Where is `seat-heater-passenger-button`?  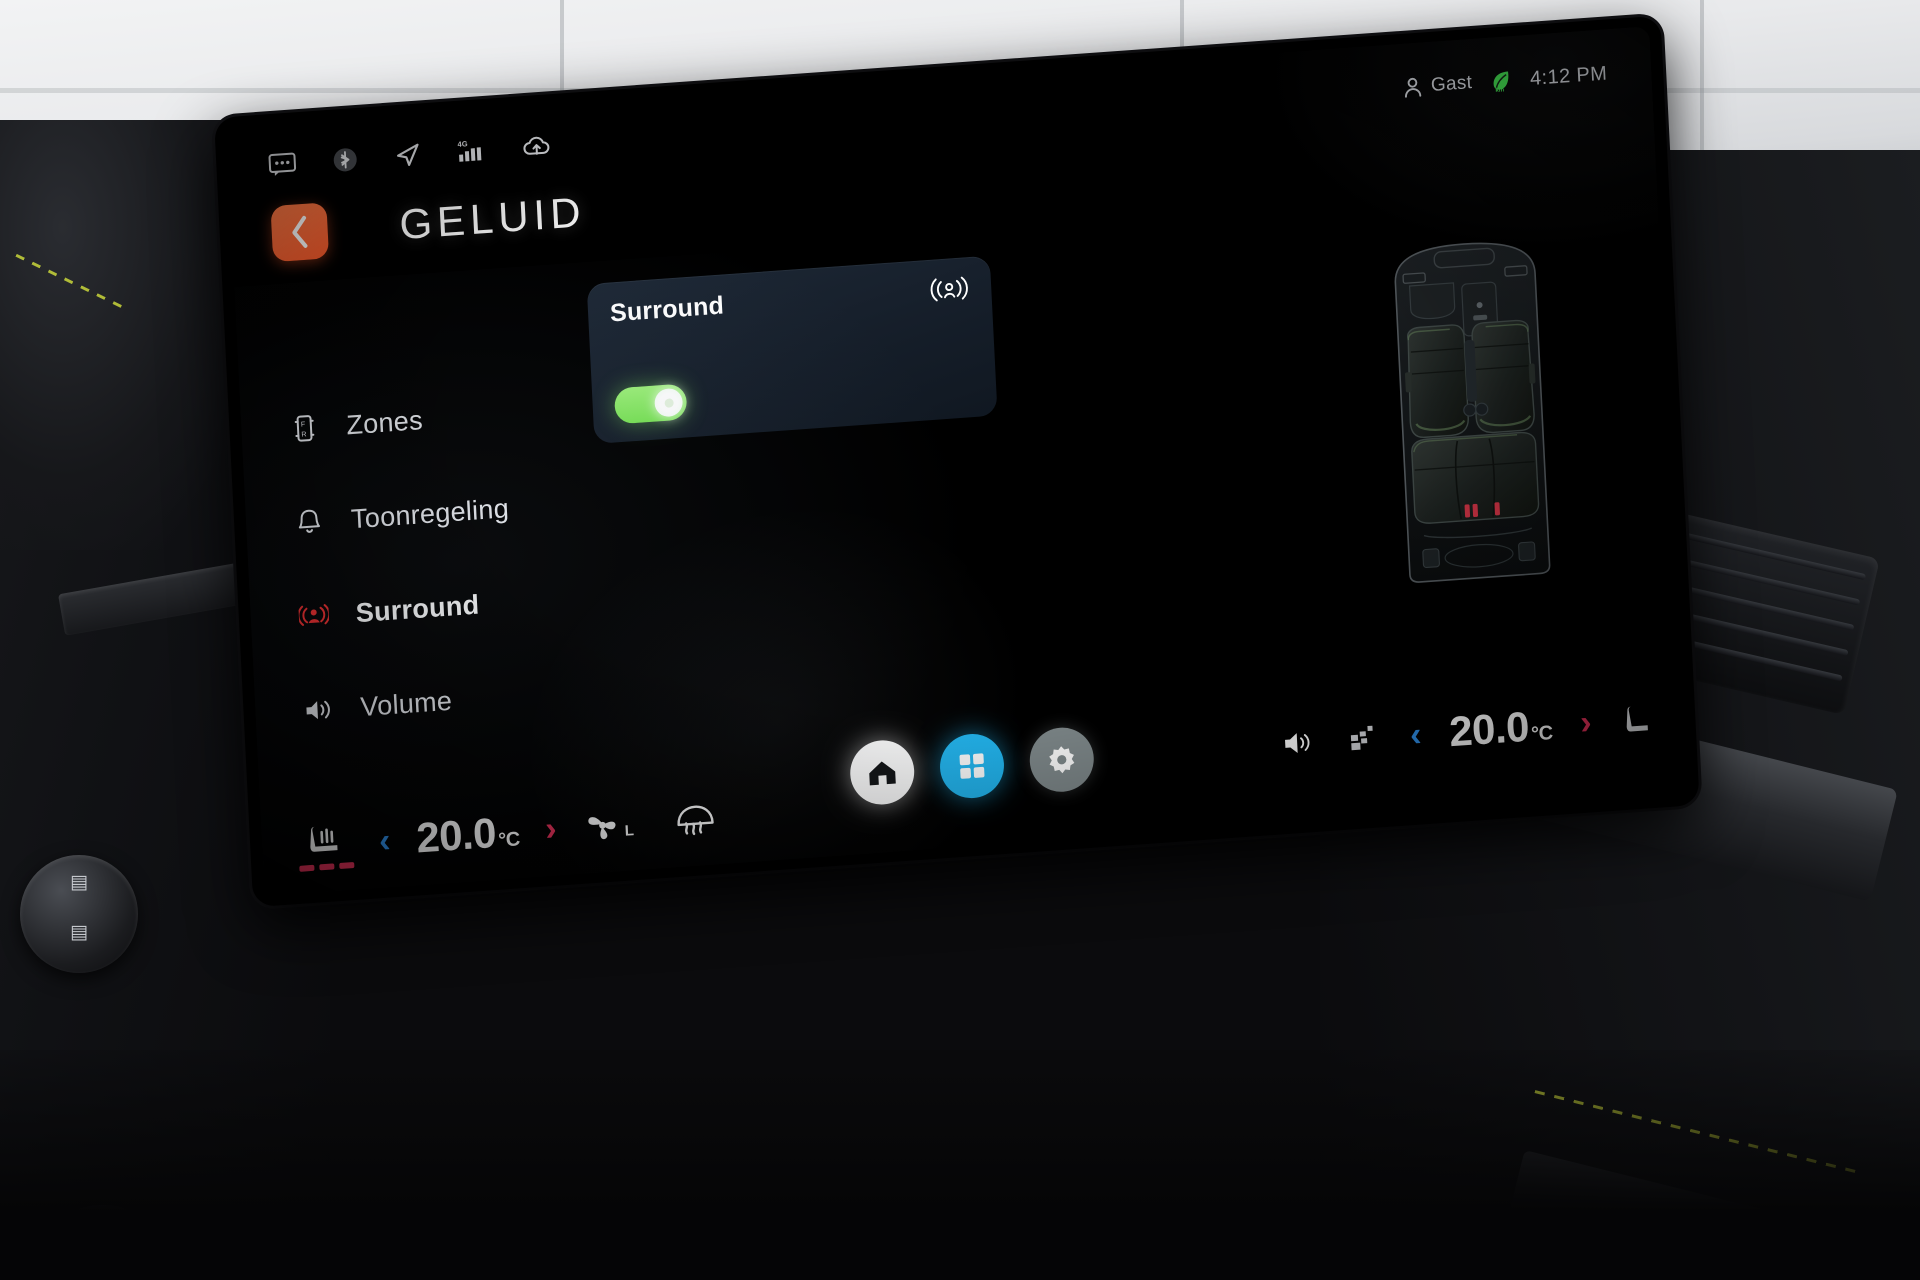
seat-heater-passenger-button is located at coordinates (1637, 719).